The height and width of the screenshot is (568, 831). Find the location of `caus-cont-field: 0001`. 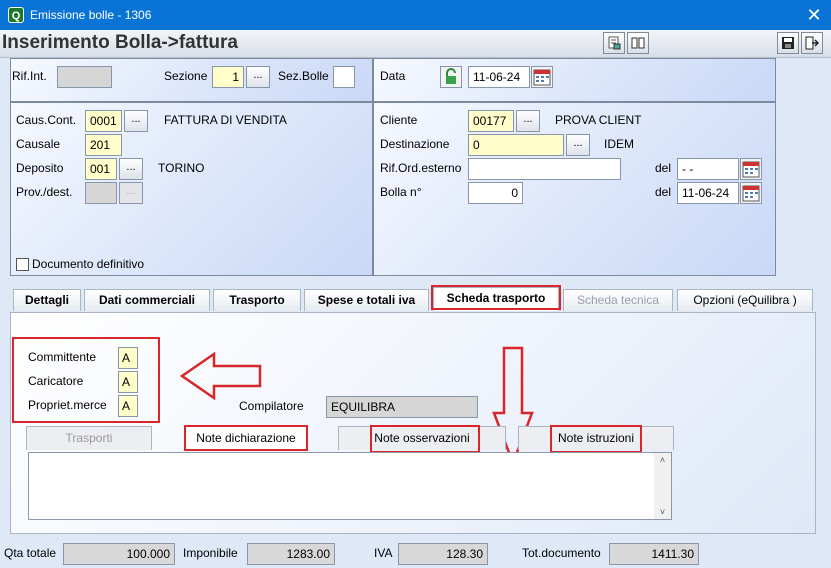

caus-cont-field: 0001 is located at coordinates (103, 121).